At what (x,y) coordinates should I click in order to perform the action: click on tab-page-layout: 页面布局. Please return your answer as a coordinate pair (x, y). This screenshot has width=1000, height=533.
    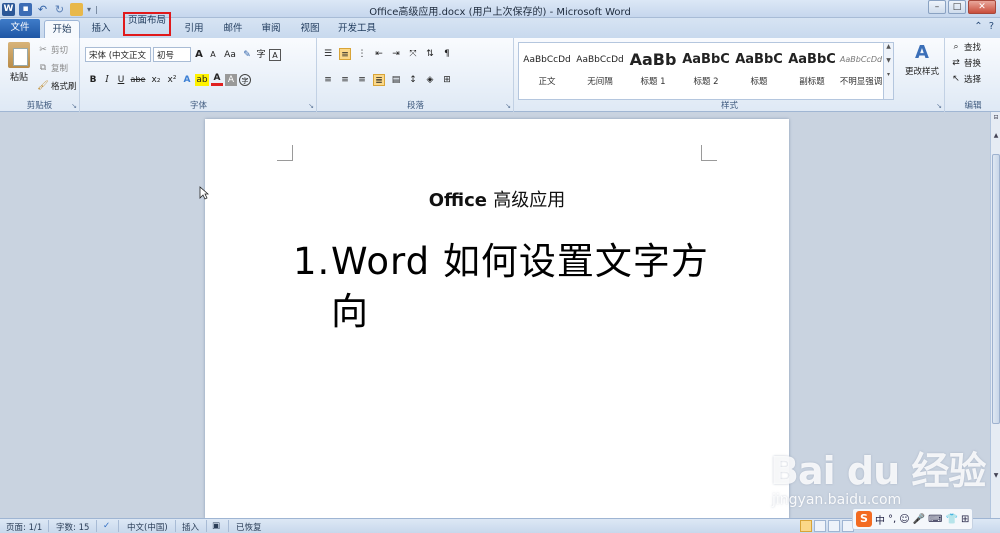
    Looking at the image, I should click on (147, 24).